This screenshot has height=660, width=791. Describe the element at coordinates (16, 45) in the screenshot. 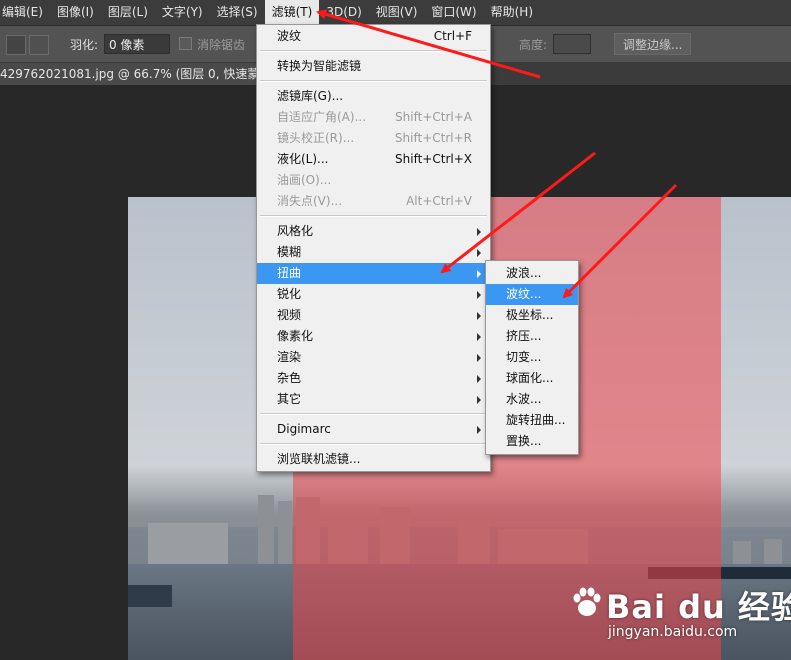

I see `new-selection-icon` at that location.